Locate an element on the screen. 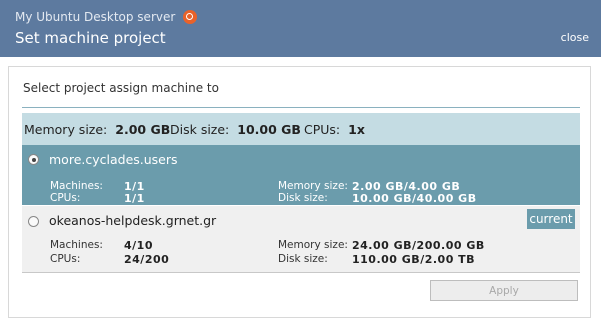 Image resolution: width=601 pixels, height=324 pixels. prompt-text: Select project assign machine to is located at coordinates (121, 88).